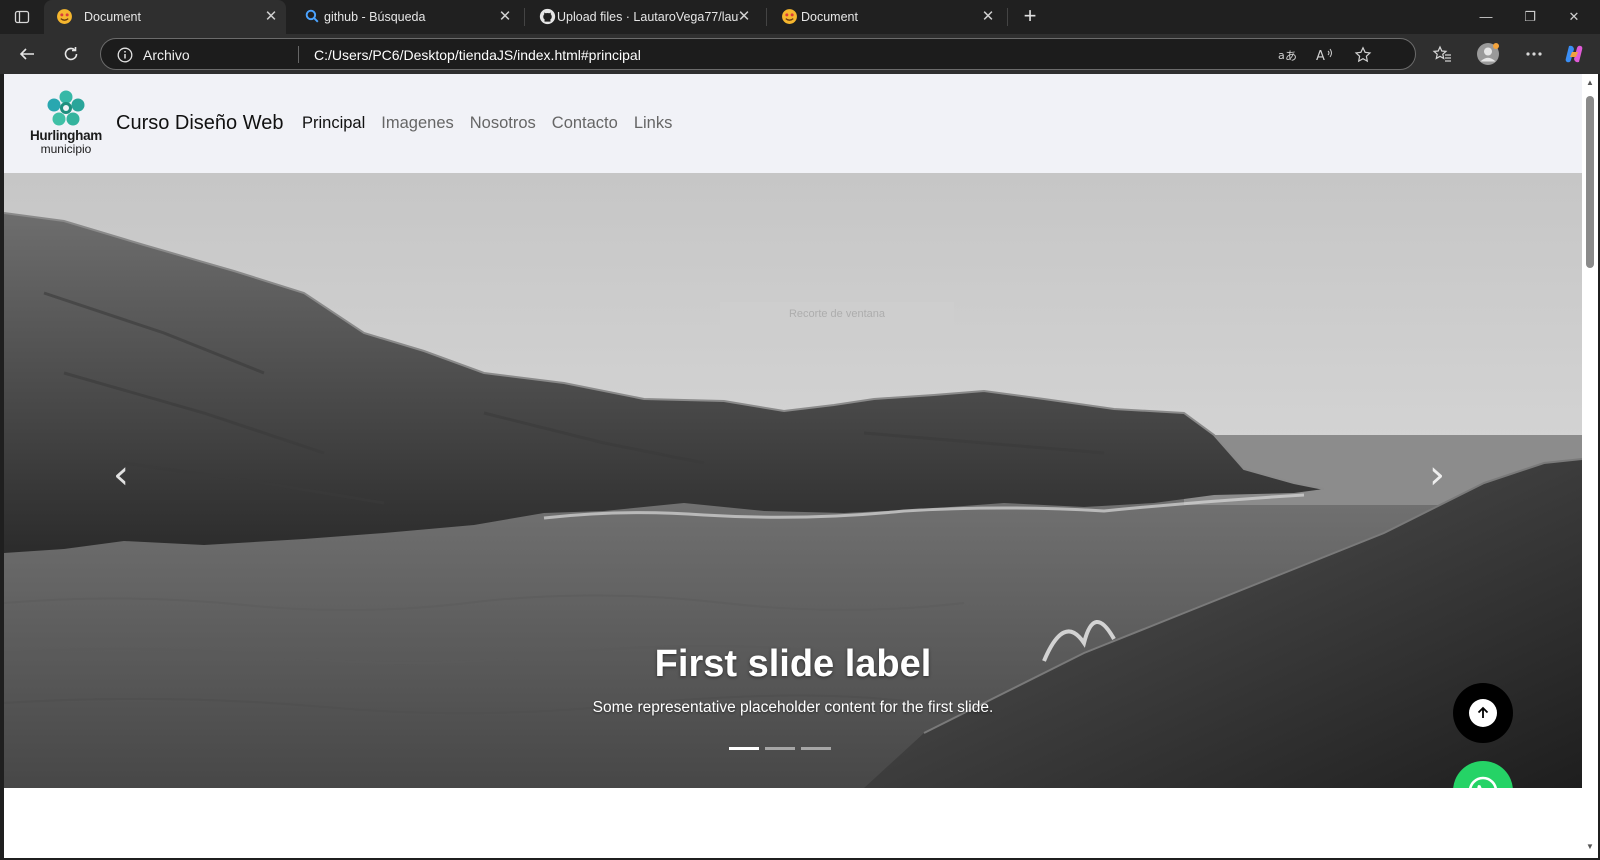 The width and height of the screenshot is (1600, 860). Describe the element at coordinates (199, 123) in the screenshot. I see `brand-link: Curso Diseño Web` at that location.